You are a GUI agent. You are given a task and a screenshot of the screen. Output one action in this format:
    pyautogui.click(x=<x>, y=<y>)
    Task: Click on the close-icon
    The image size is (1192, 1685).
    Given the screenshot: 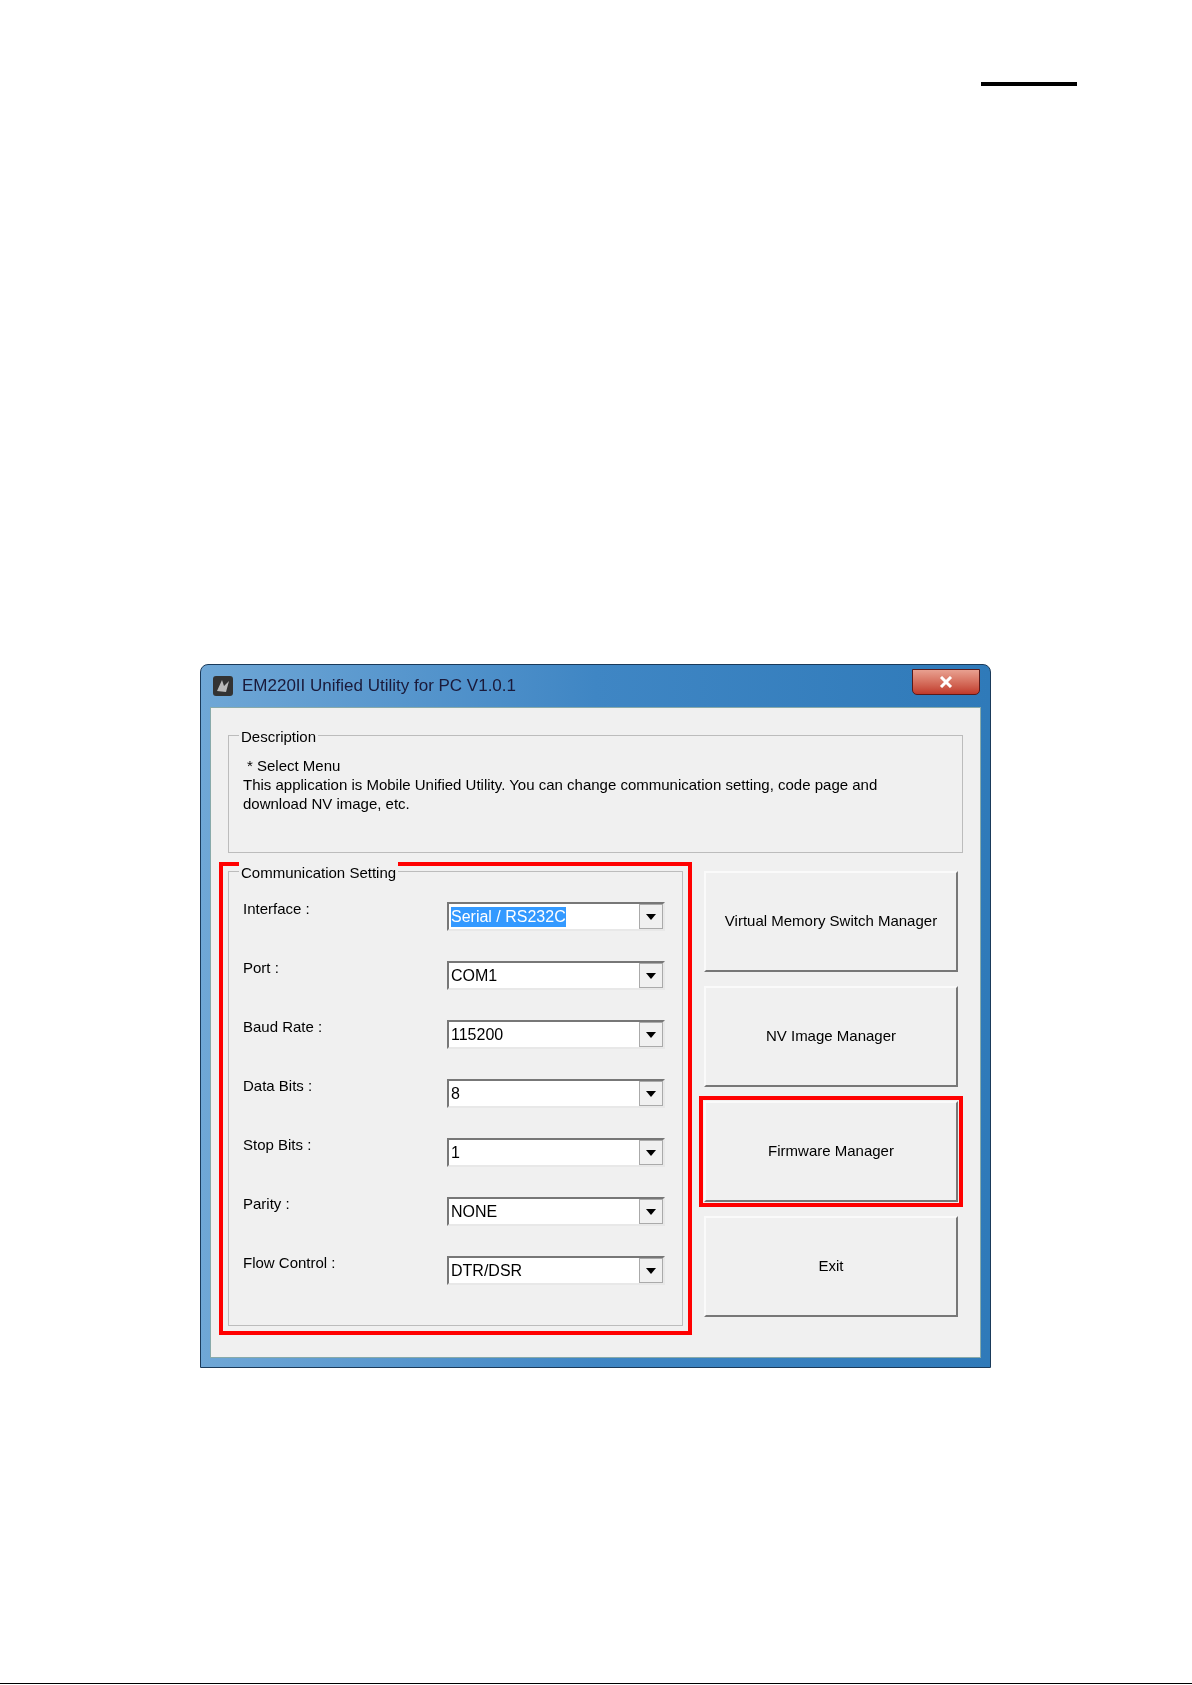 What is the action you would take?
    pyautogui.click(x=946, y=682)
    